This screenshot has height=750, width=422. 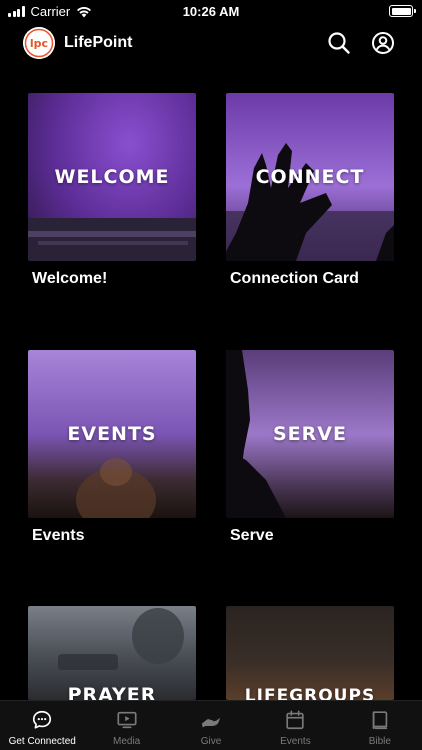 I want to click on tile-events-title: EVENTS, so click(x=112, y=434).